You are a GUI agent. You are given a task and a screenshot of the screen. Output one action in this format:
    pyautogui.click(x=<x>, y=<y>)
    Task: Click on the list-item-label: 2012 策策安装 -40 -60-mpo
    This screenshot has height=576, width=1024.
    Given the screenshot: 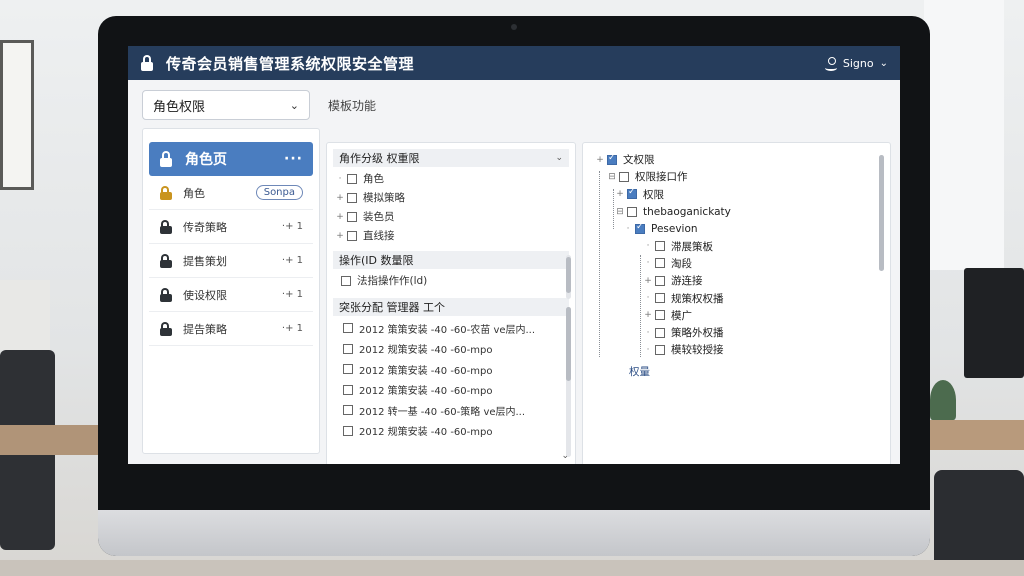 What is the action you would take?
    pyautogui.click(x=426, y=392)
    